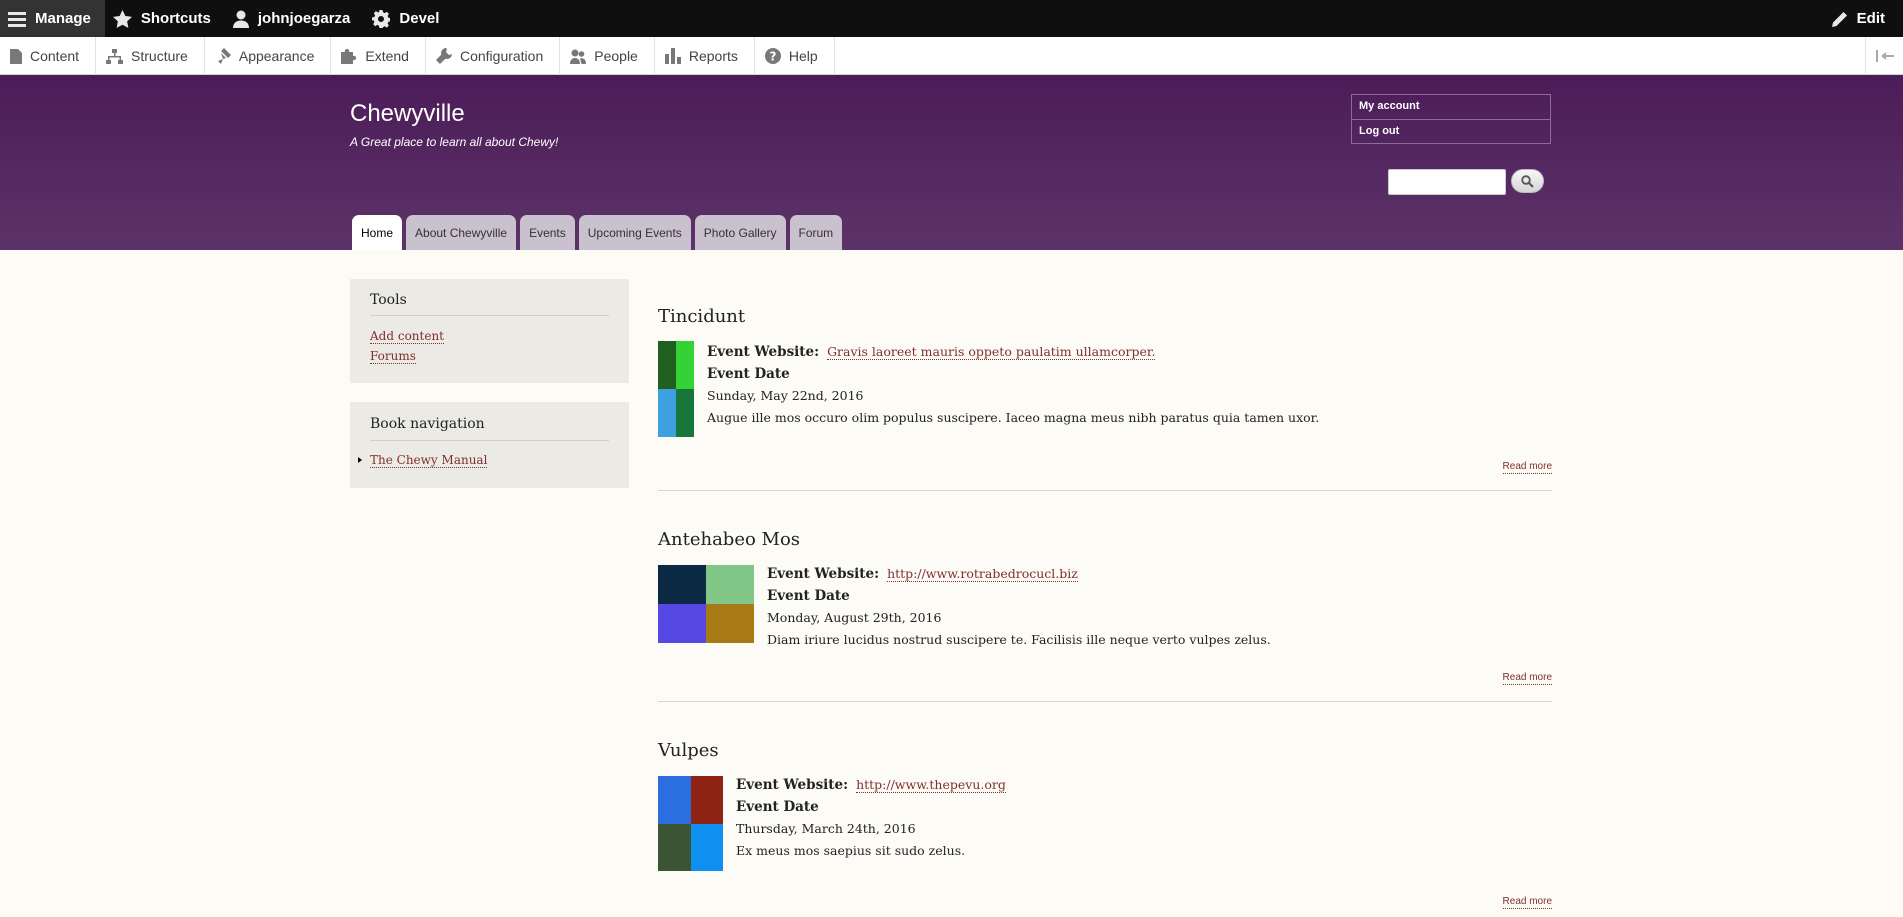  Describe the element at coordinates (224, 56) in the screenshot. I see `paintbrush-icon` at that location.